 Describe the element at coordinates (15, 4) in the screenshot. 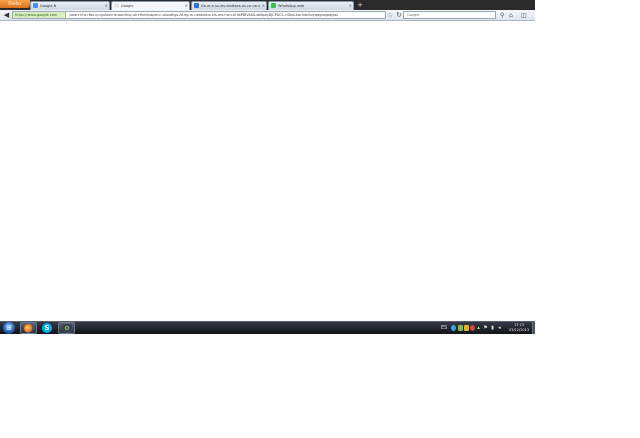

I see `firefox-menu-button: Firefox` at that location.